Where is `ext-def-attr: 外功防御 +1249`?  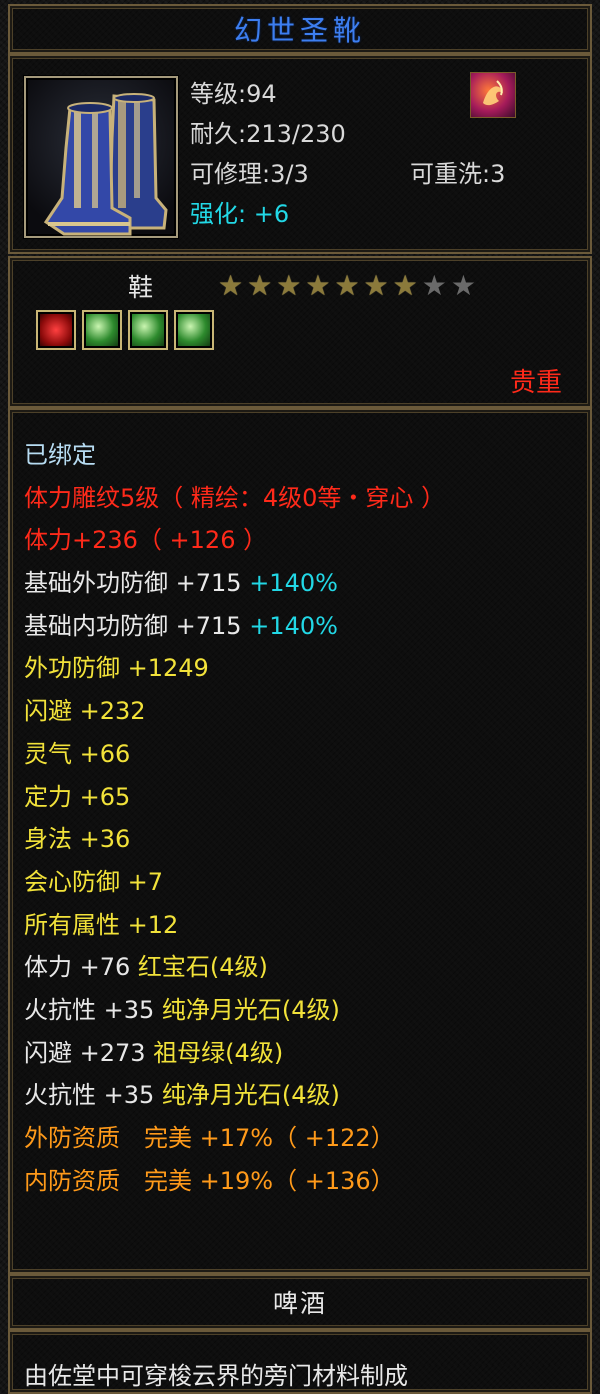 ext-def-attr: 外功防御 +1249 is located at coordinates (116, 668).